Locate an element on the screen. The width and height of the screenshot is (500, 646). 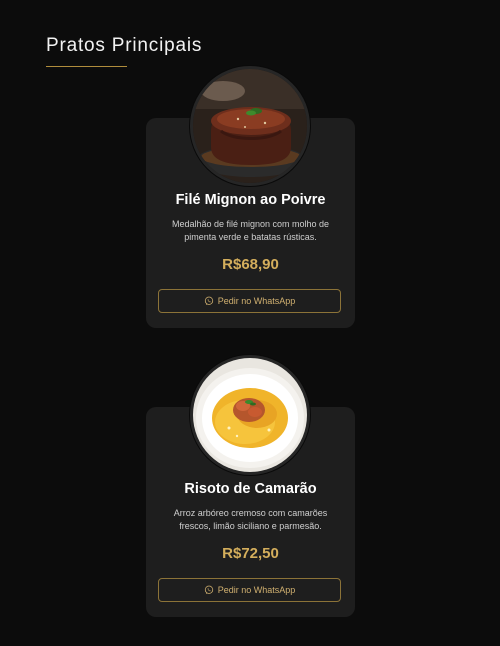
dish-name: Risoto de Camarão is located at coordinates (250, 489).